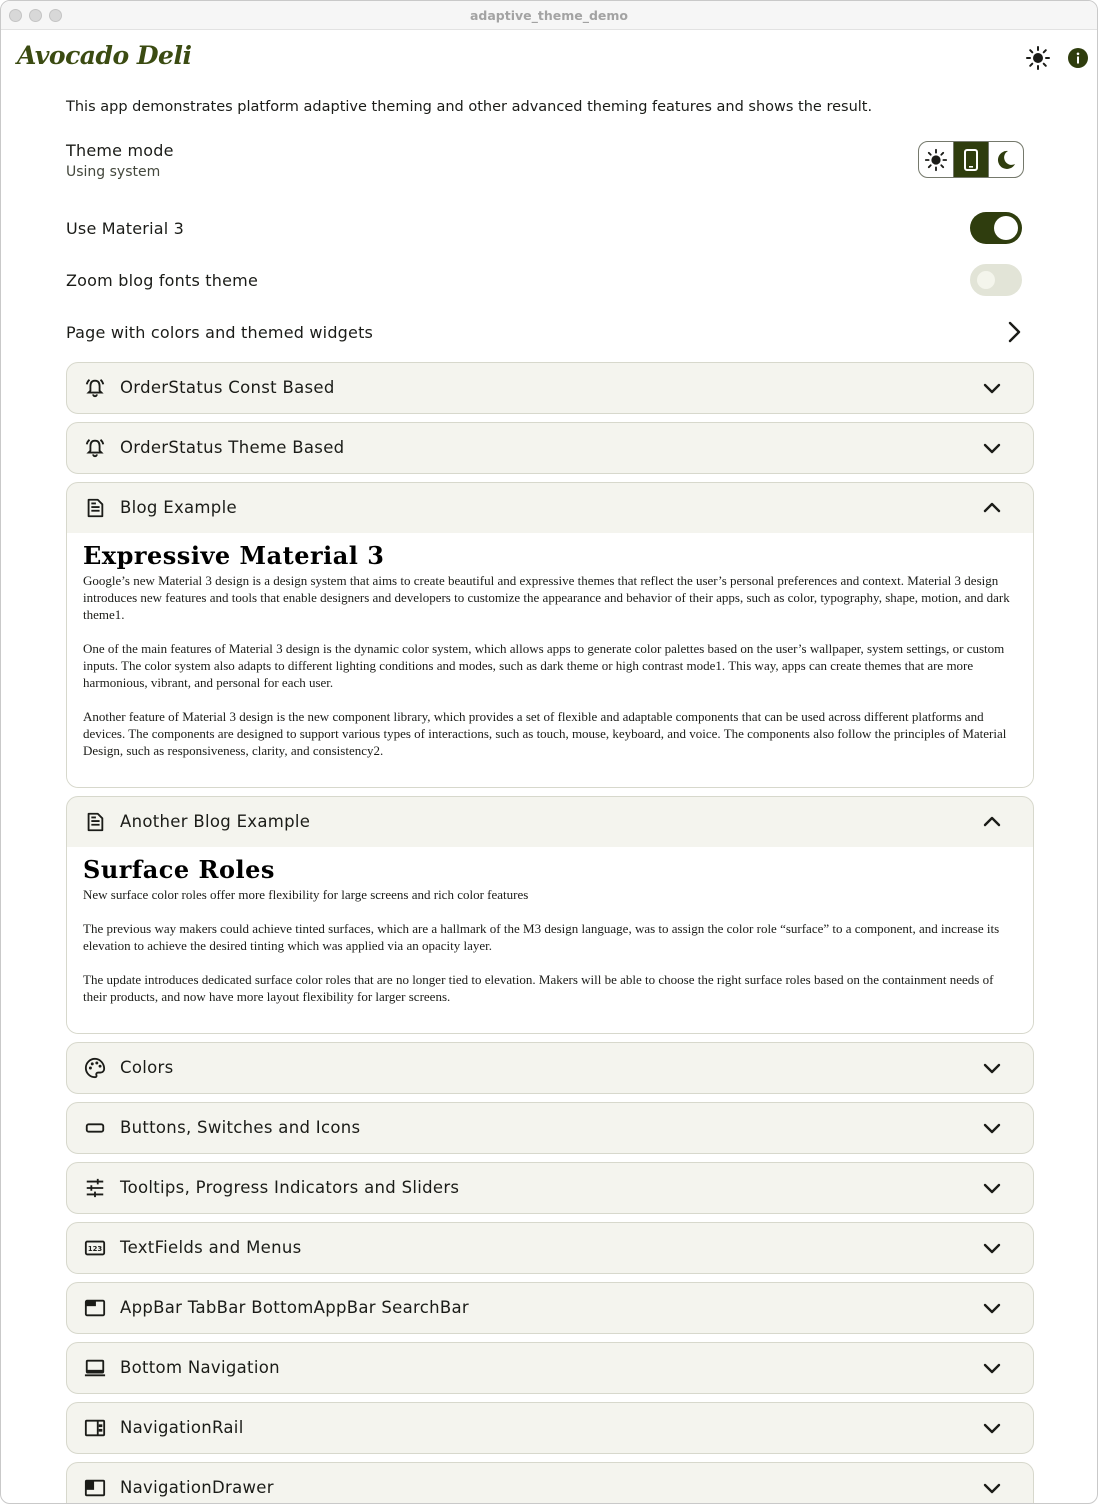 The width and height of the screenshot is (1098, 1504). What do you see at coordinates (95, 1188) in the screenshot?
I see `tune-icon` at bounding box center [95, 1188].